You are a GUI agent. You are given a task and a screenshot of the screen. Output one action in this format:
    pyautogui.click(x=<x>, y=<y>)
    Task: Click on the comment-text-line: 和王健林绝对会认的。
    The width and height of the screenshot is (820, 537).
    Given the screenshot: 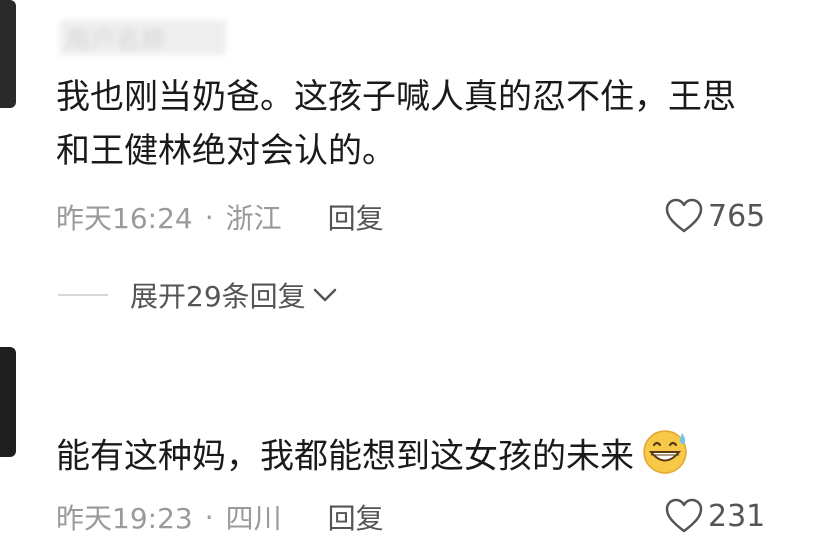 What is the action you would take?
    pyautogui.click(x=226, y=151)
    